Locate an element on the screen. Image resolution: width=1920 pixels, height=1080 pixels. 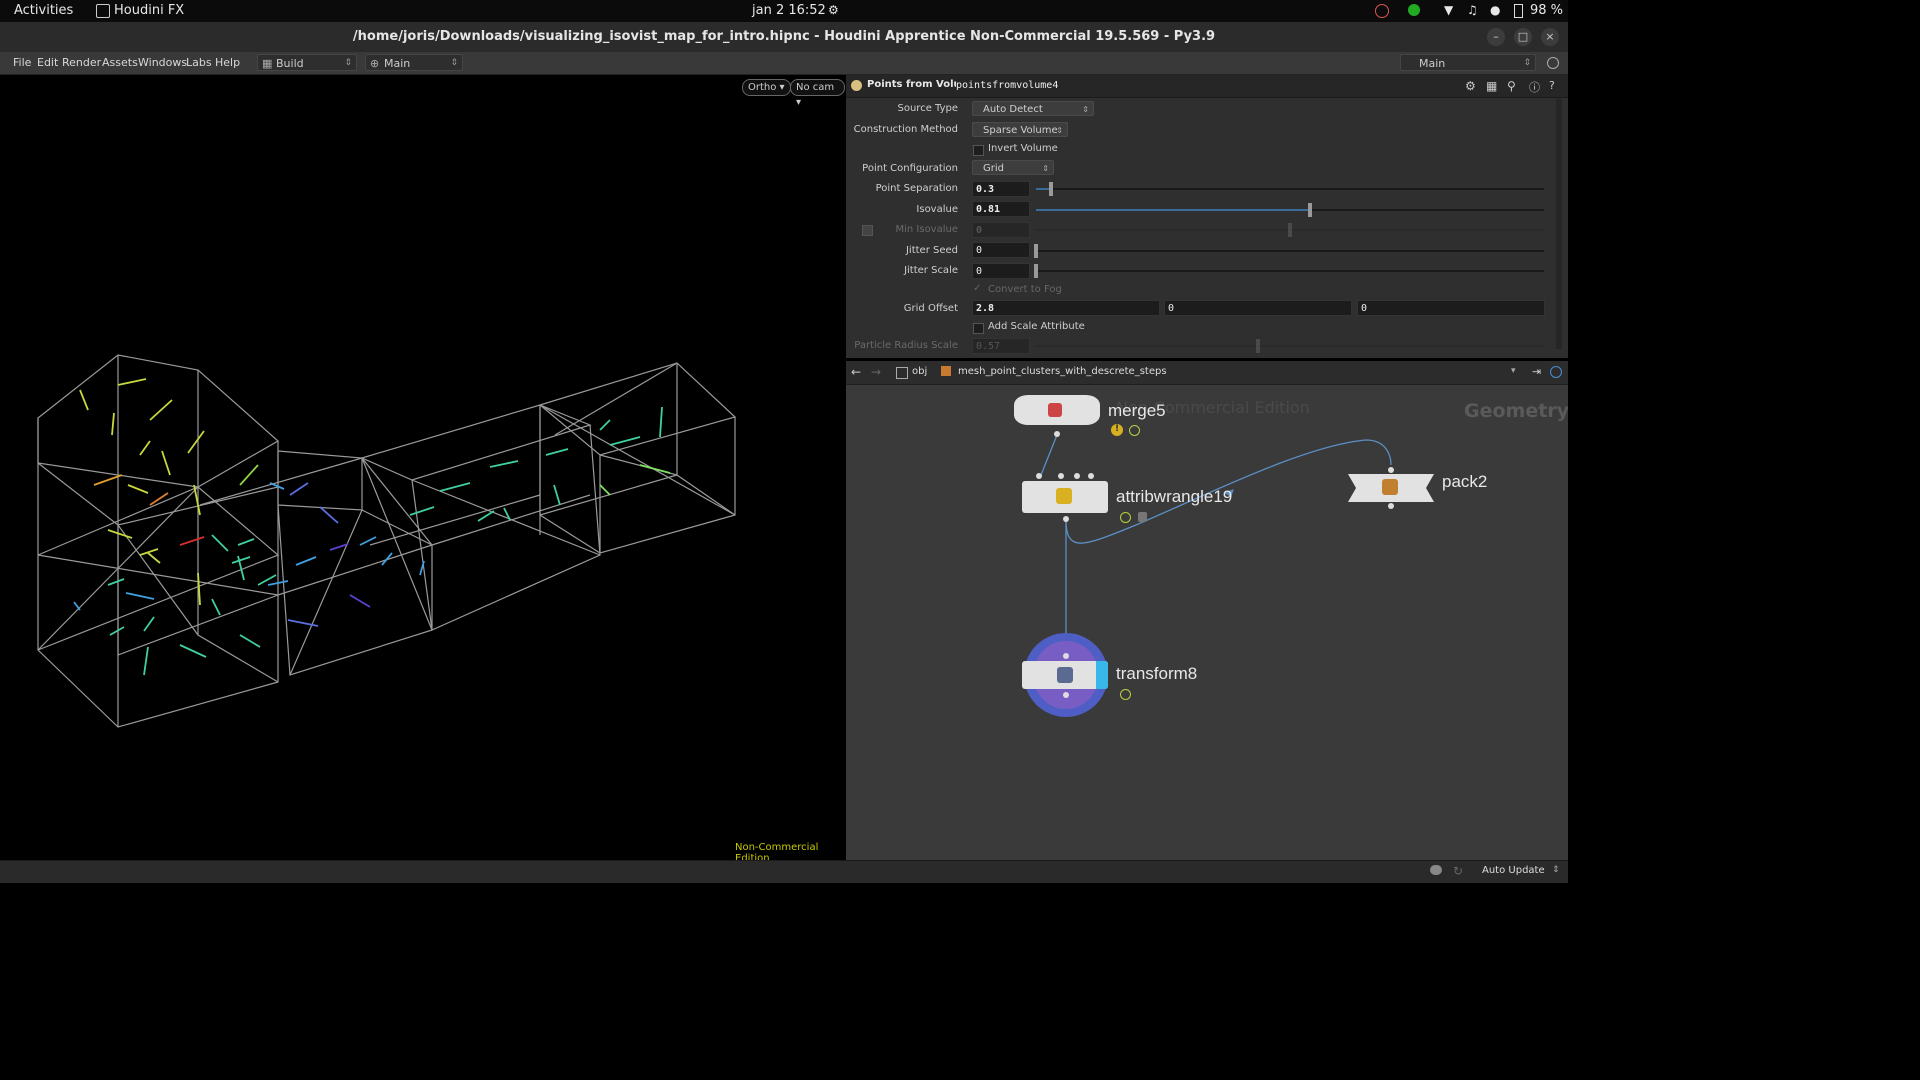
parameter-scrollbar is located at coordinates (1559, 224).